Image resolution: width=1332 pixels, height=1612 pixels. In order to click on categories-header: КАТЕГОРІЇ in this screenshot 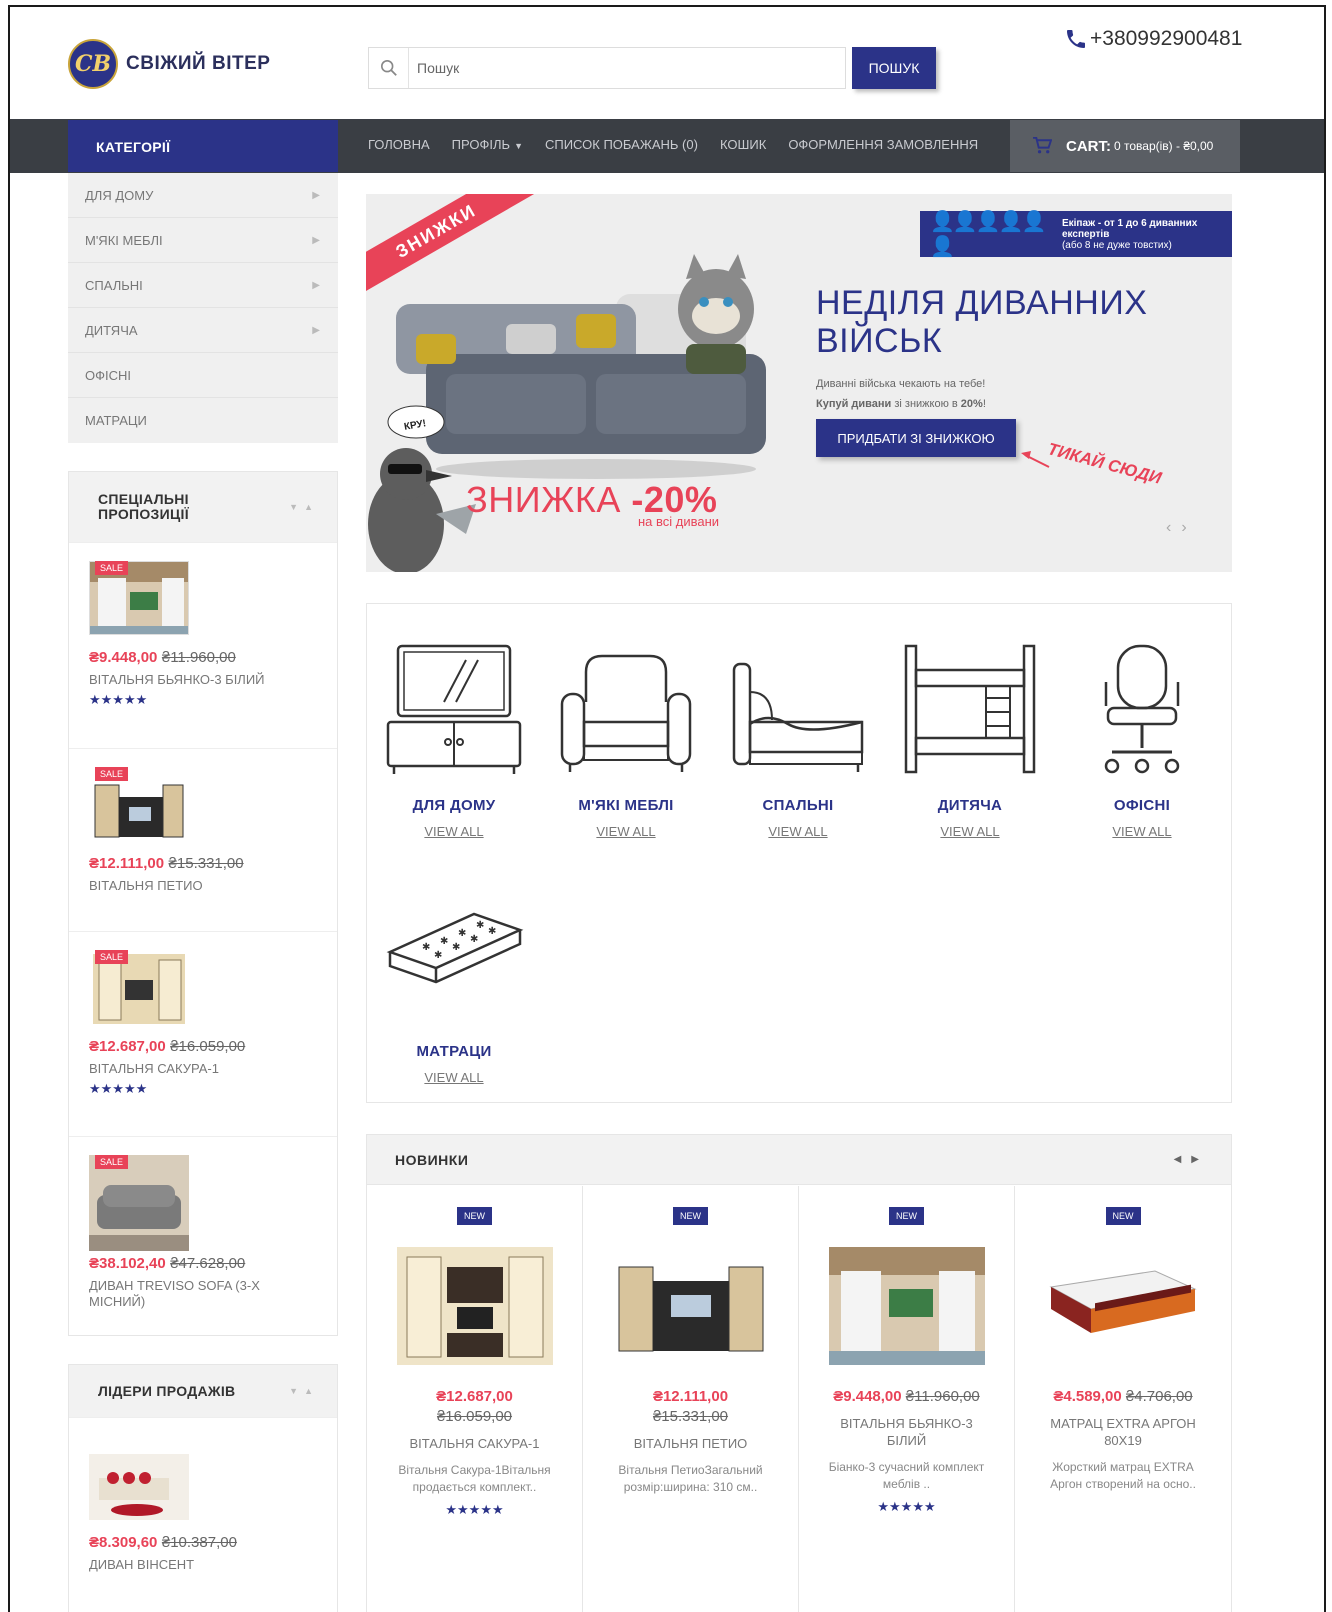, I will do `click(203, 146)`.